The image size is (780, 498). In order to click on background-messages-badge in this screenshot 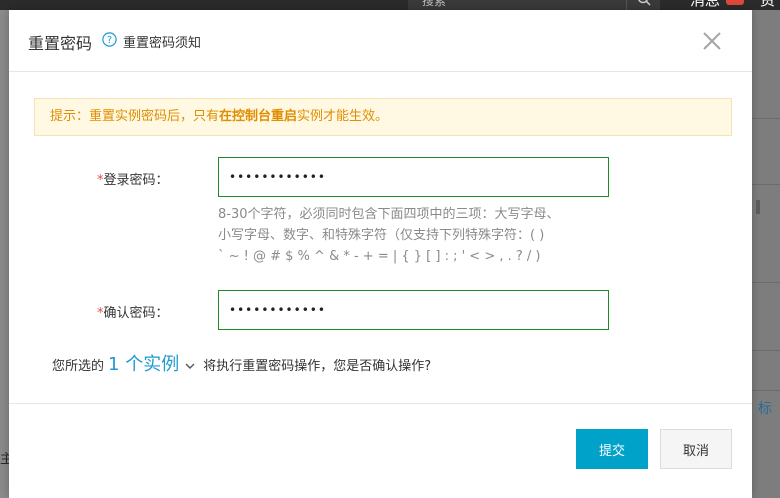, I will do `click(735, 2)`.